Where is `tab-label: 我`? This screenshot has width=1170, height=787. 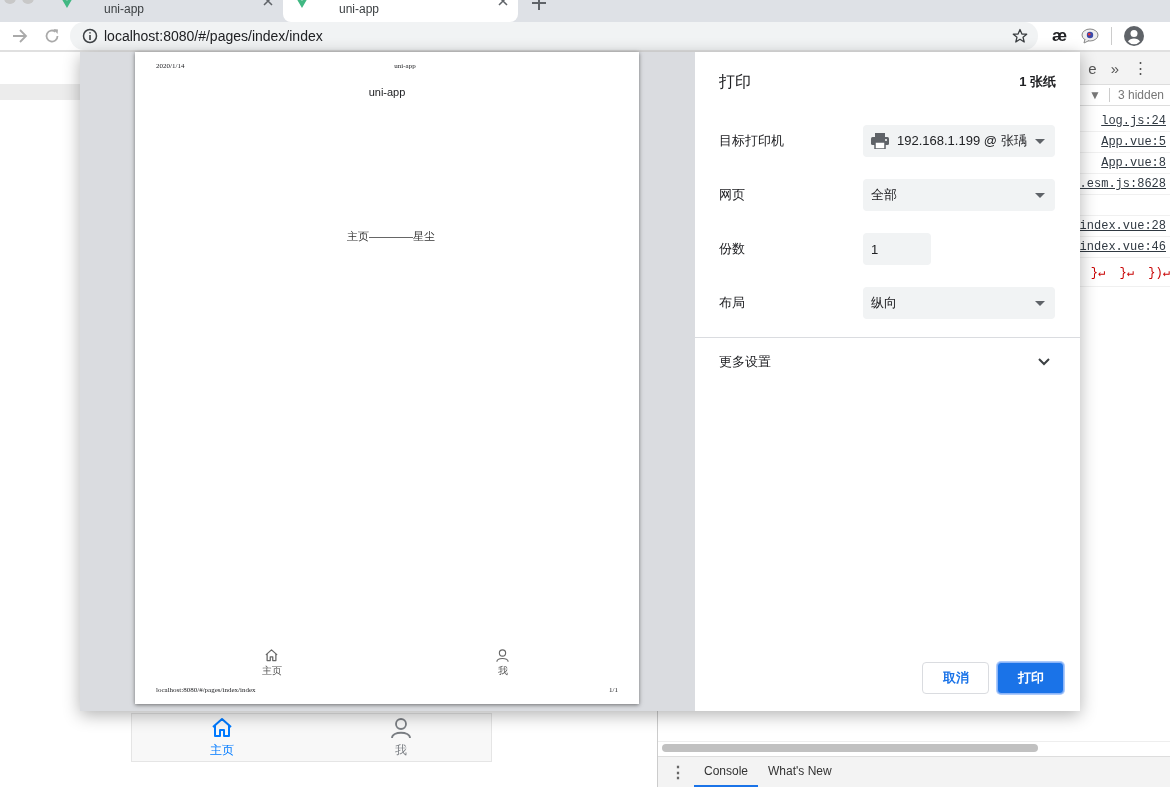 tab-label: 我 is located at coordinates (502, 671).